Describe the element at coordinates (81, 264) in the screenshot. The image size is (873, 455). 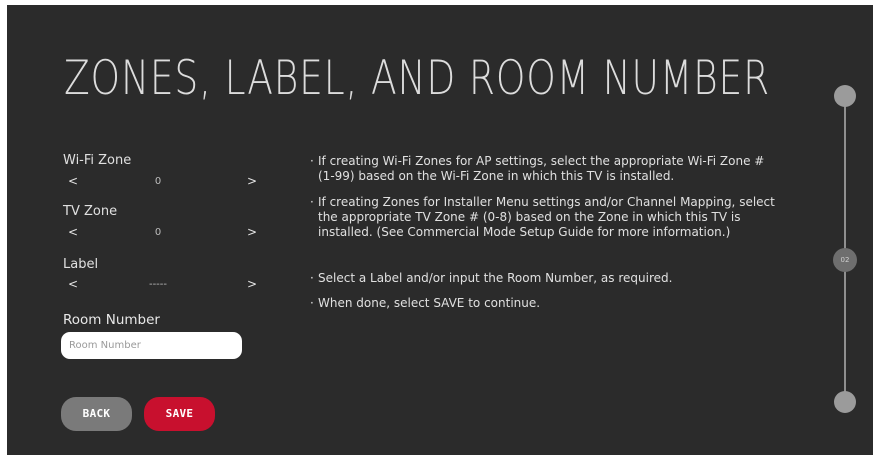
I see `label-field-label: Label` at that location.